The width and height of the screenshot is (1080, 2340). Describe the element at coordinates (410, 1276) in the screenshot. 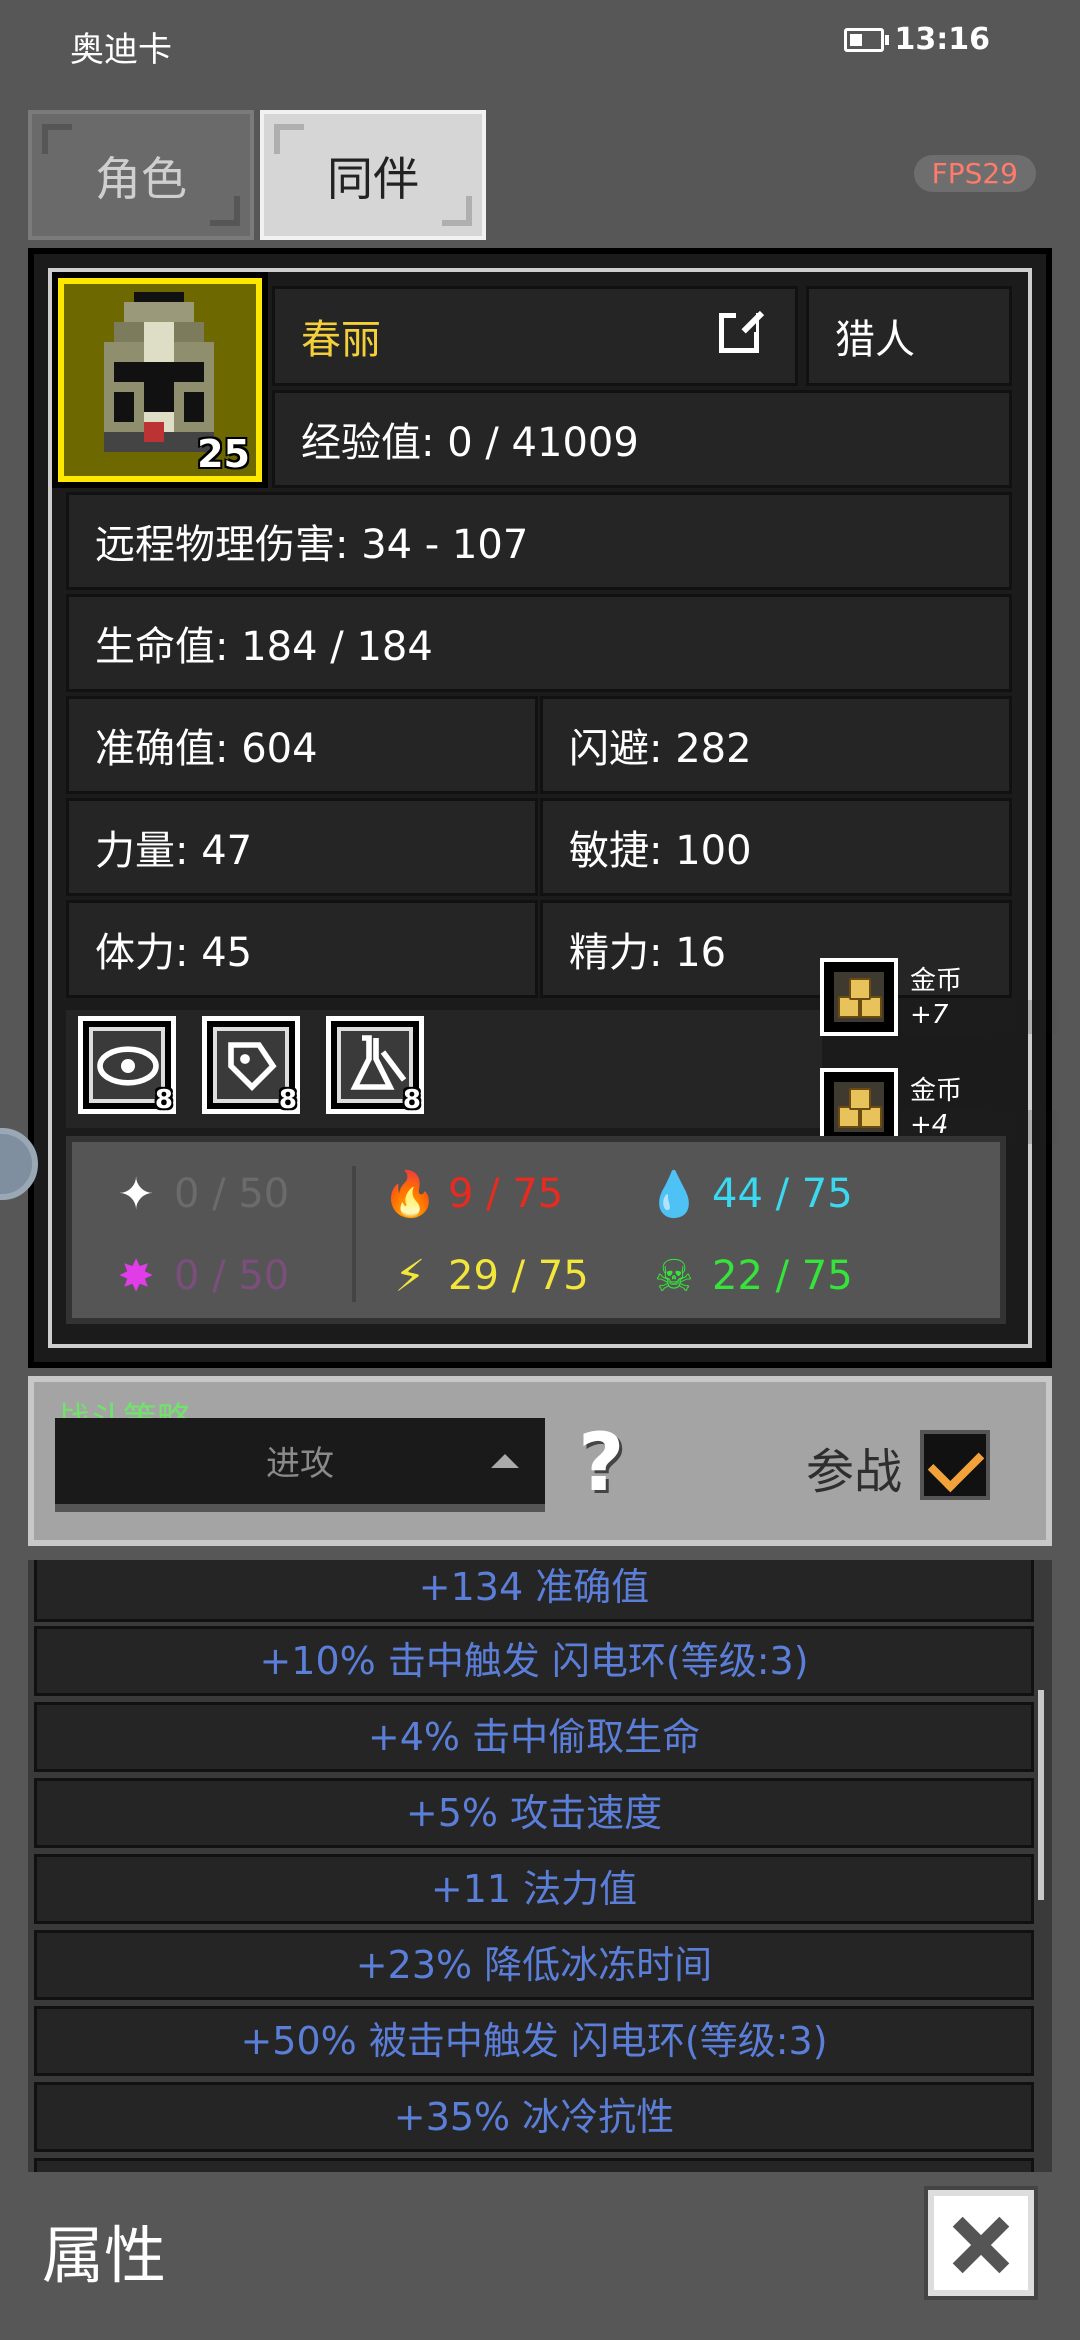

I see `lightning-icon: ⚡` at that location.